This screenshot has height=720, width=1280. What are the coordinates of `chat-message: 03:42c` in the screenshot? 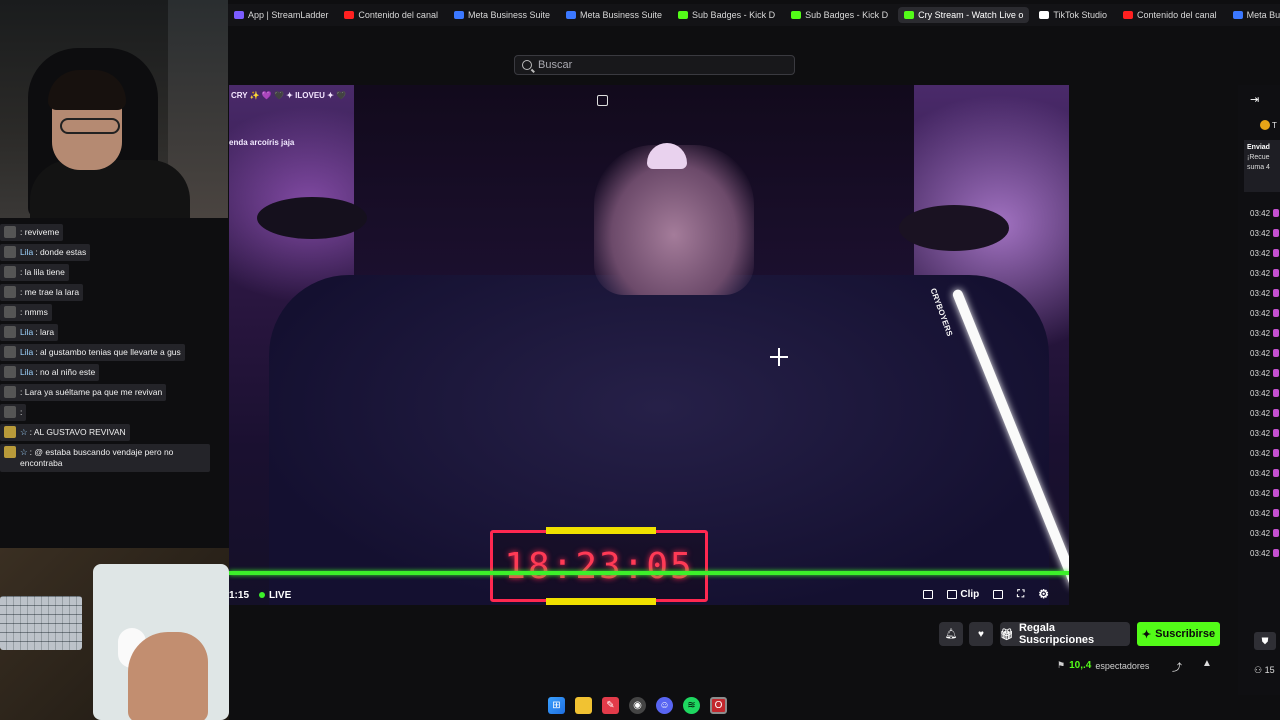 It's located at (1265, 313).